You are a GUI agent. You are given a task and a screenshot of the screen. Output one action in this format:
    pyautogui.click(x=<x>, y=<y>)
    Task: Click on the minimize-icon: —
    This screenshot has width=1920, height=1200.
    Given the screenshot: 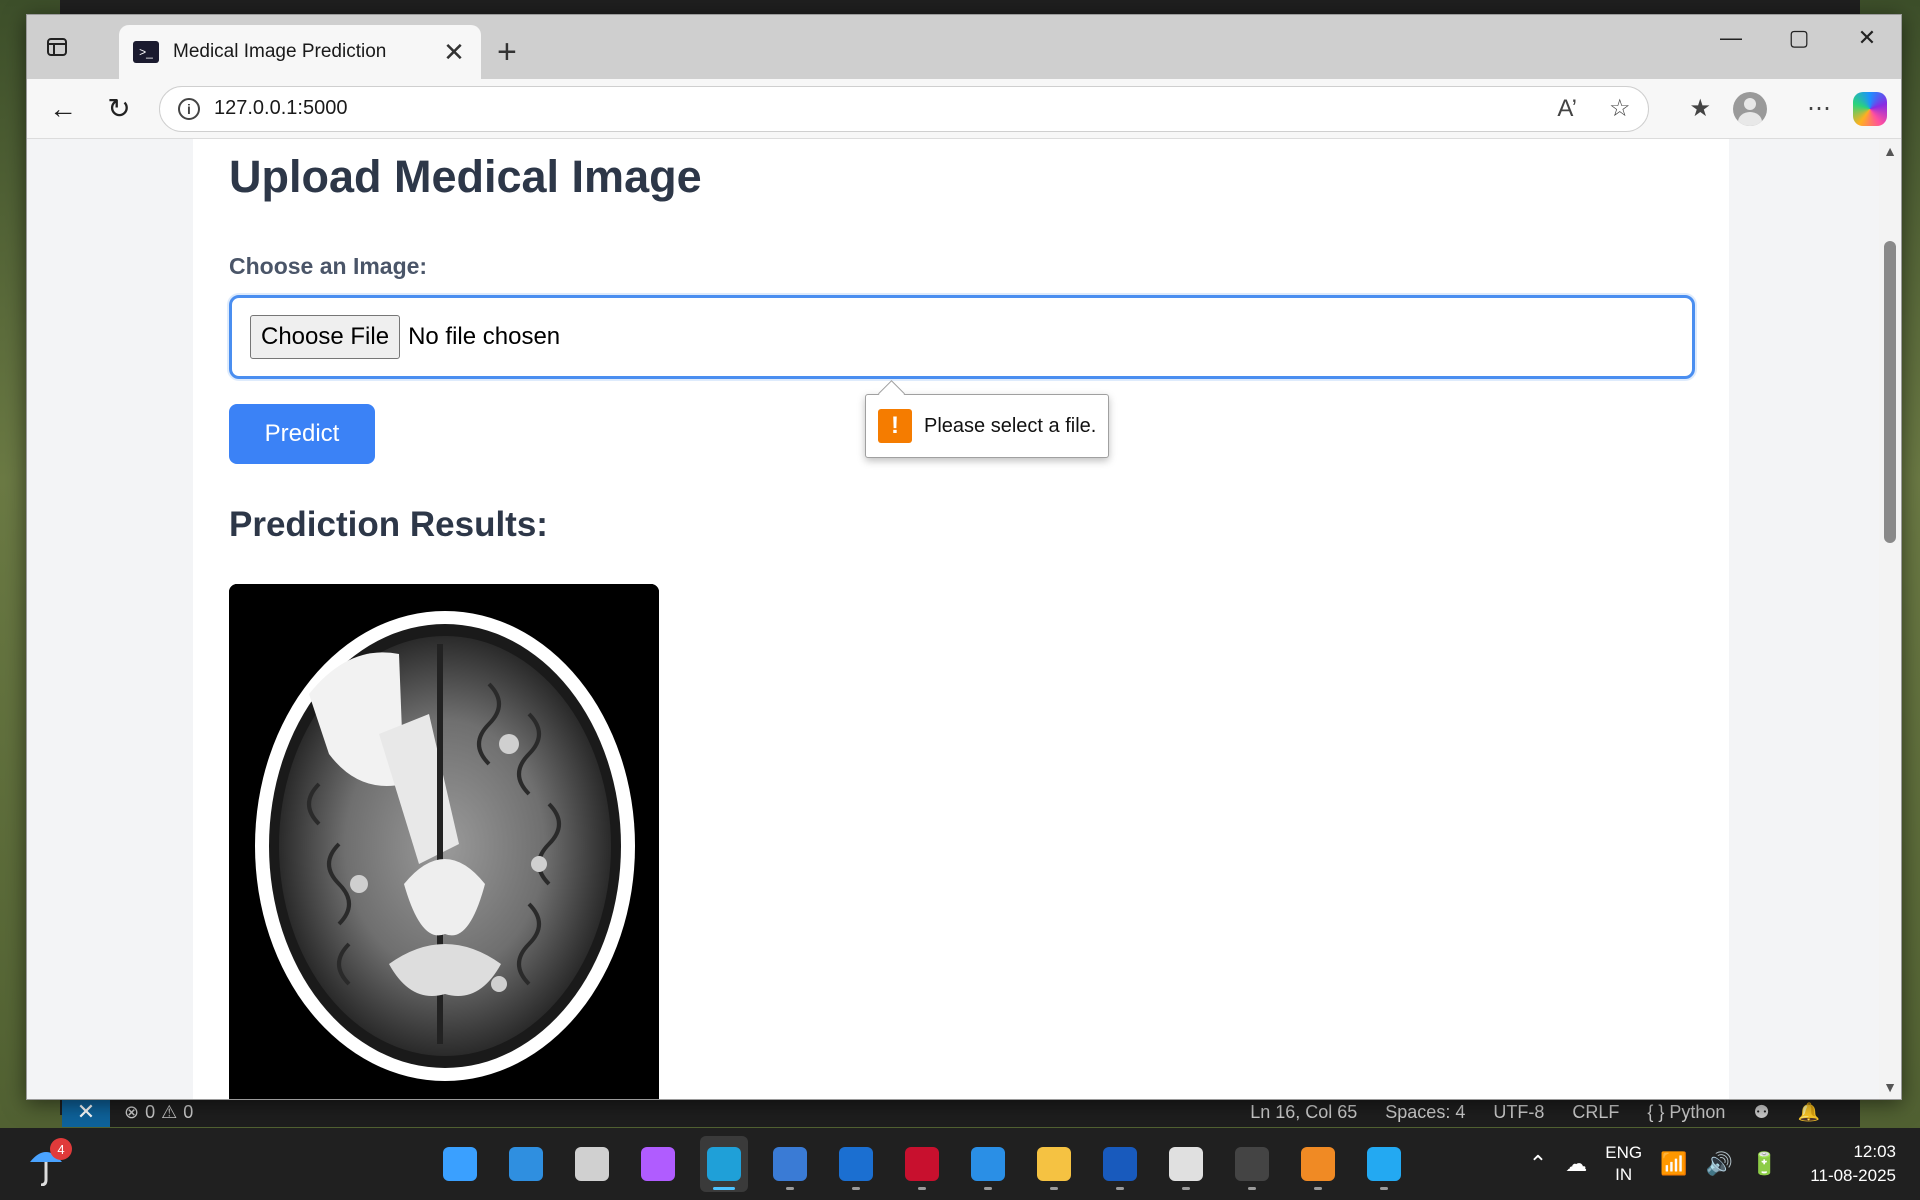 What is the action you would take?
    pyautogui.click(x=1731, y=38)
    